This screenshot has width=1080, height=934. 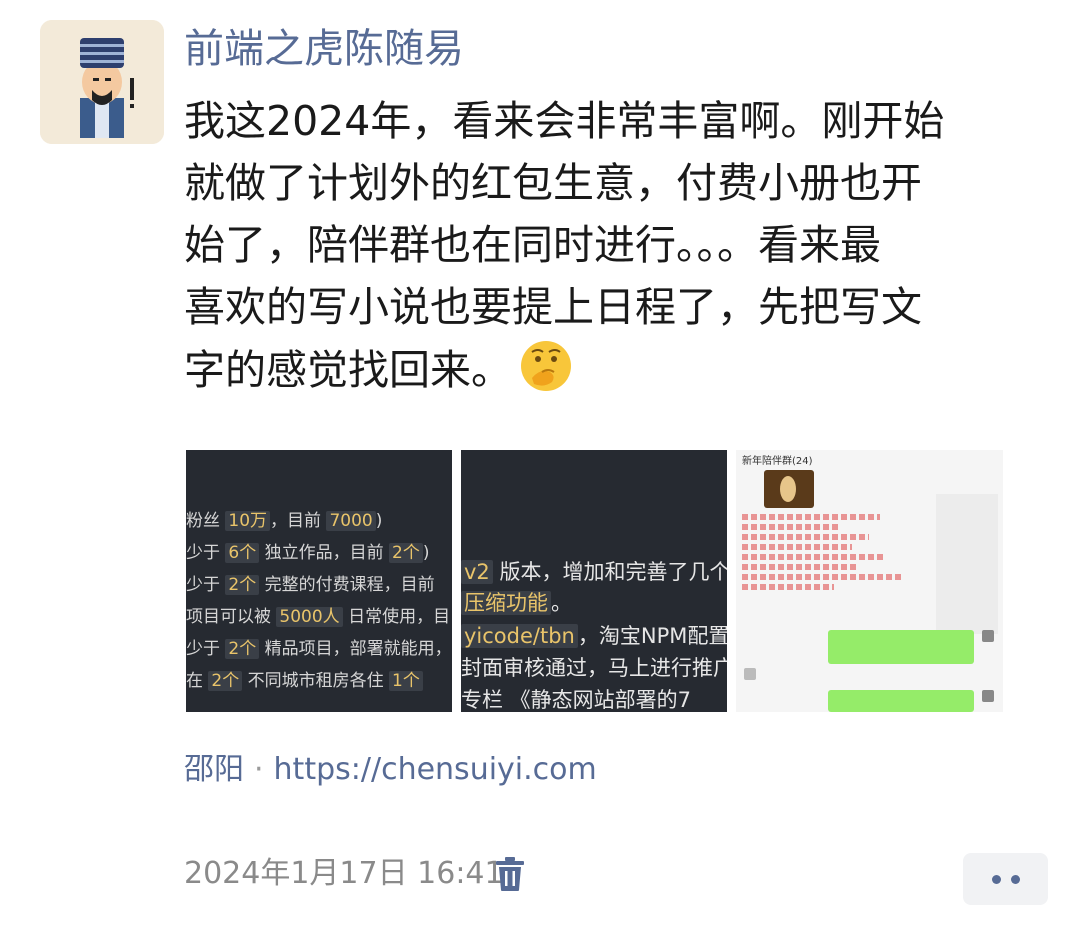 I want to click on post-text-line: 字的感觉找回来。, so click(x=348, y=370).